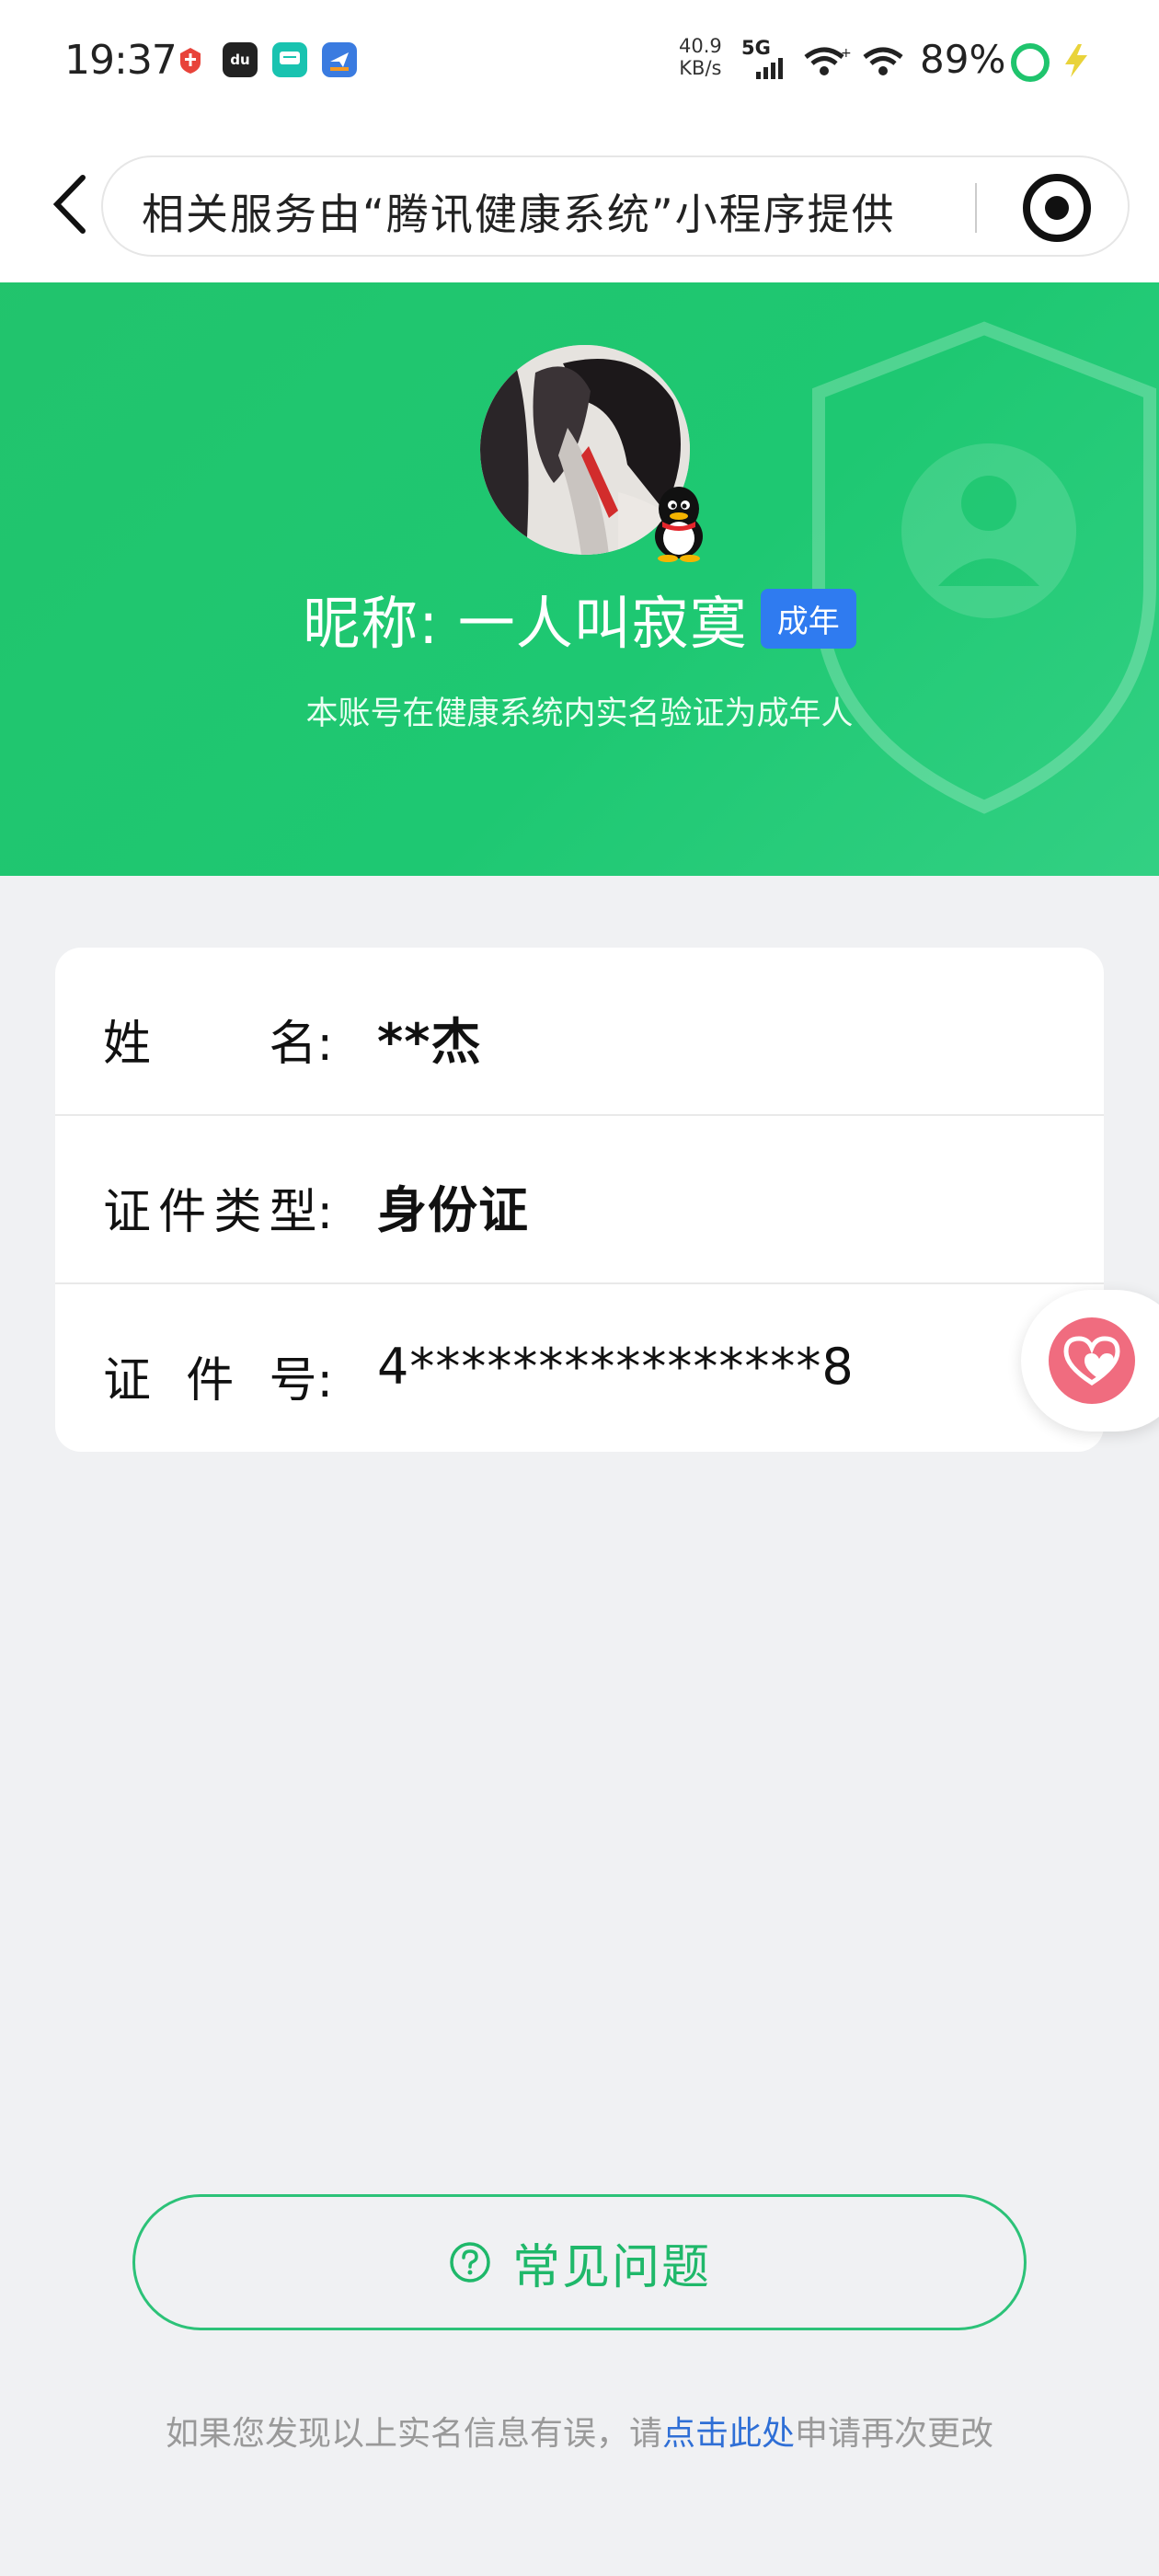 This screenshot has width=1159, height=2576. I want to click on chat-app-icon, so click(289, 59).